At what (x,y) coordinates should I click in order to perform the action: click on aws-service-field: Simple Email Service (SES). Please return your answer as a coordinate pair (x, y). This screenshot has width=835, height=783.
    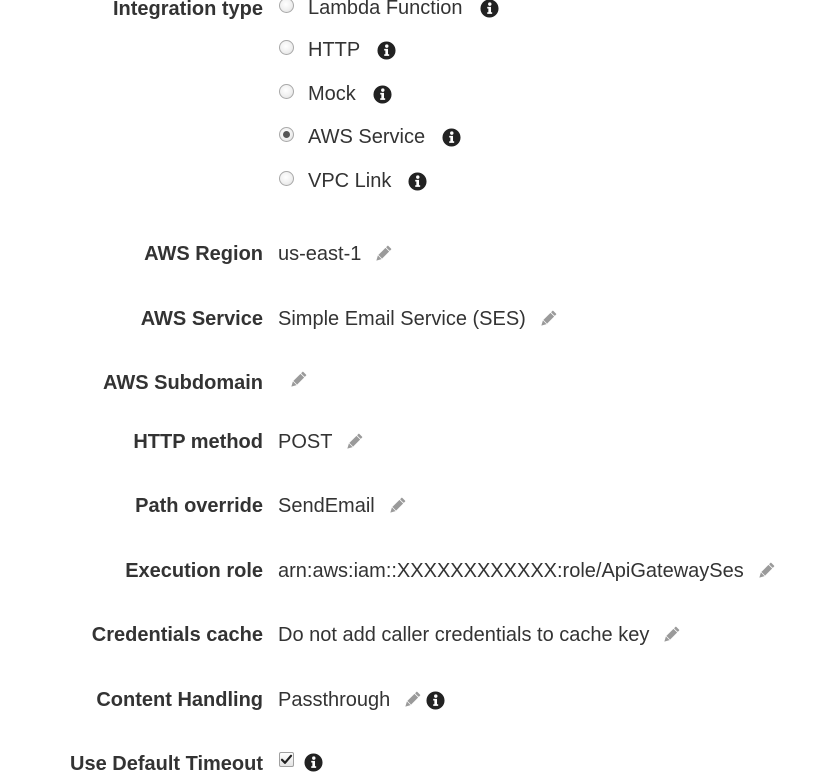
    Looking at the image, I should click on (418, 319).